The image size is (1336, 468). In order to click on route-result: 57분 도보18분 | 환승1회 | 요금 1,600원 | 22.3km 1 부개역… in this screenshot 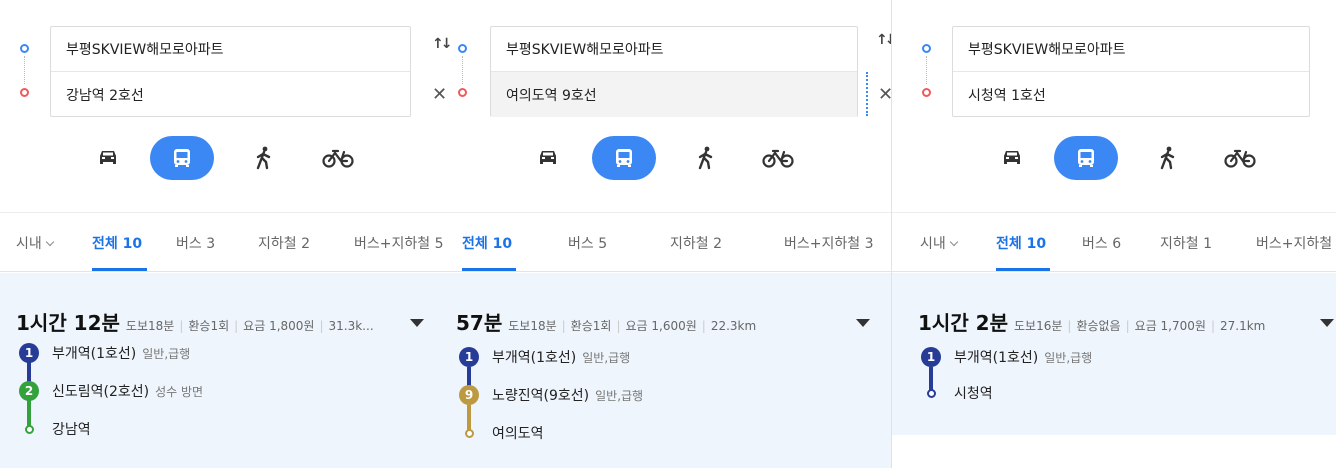, I will do `click(669, 370)`.